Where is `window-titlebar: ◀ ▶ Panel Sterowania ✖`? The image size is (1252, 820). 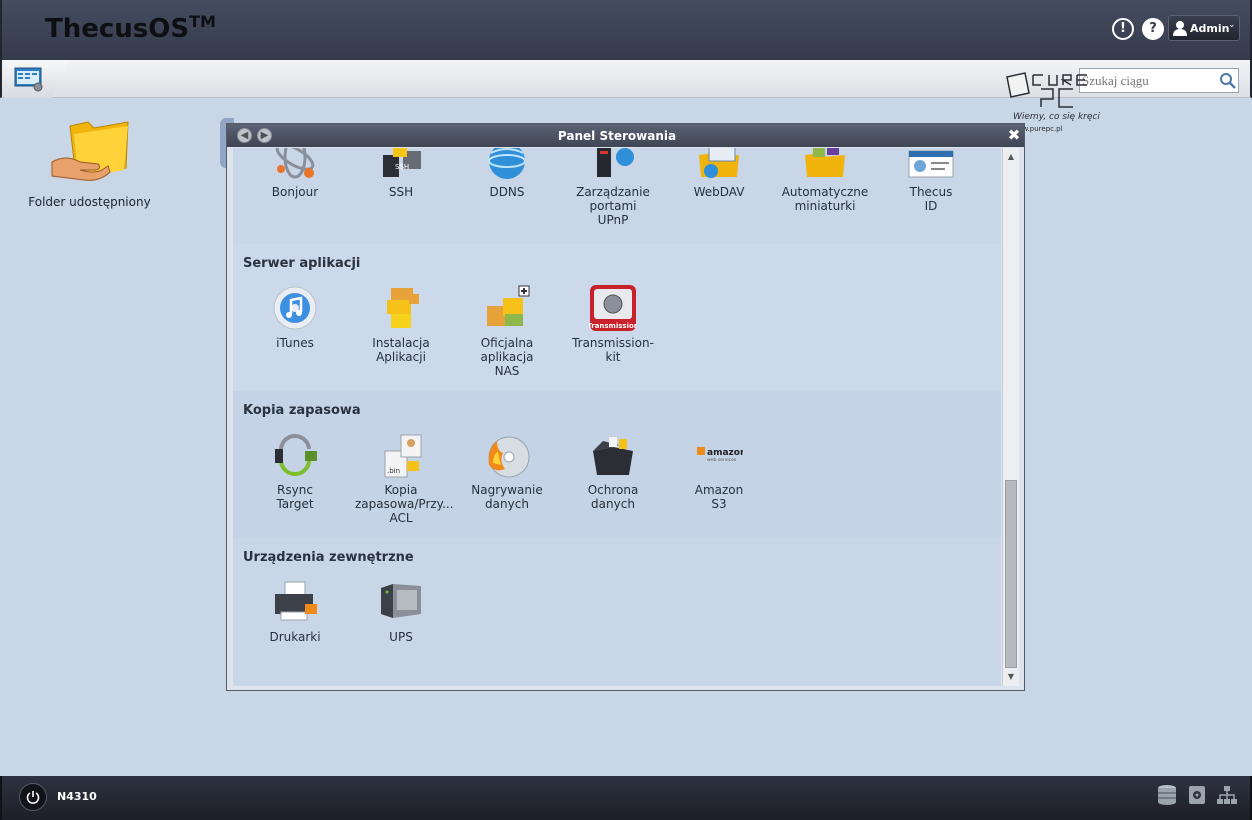 window-titlebar: ◀ ▶ Panel Sterowania ✖ is located at coordinates (625, 135).